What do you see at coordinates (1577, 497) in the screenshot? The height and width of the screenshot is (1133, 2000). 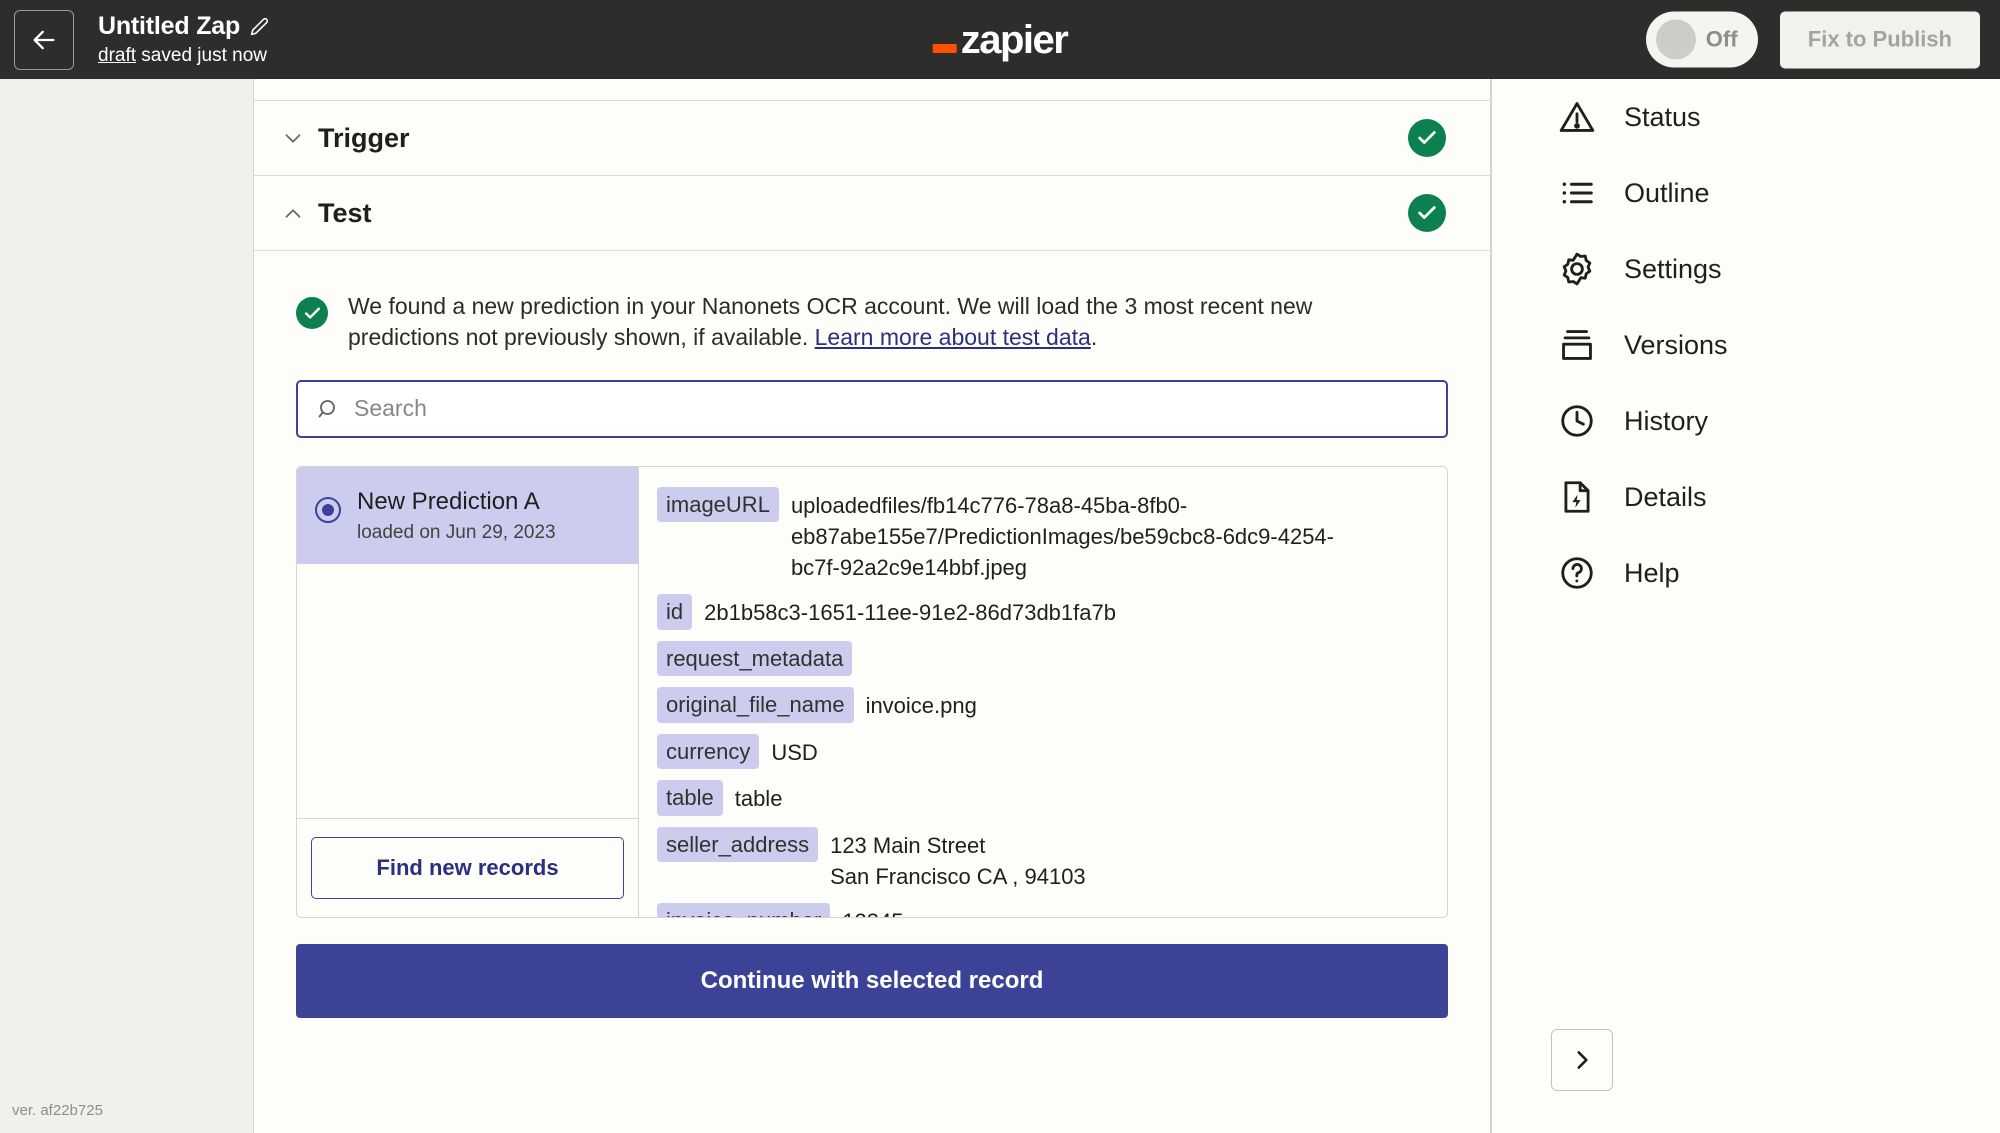 I see `document-bolt-icon` at bounding box center [1577, 497].